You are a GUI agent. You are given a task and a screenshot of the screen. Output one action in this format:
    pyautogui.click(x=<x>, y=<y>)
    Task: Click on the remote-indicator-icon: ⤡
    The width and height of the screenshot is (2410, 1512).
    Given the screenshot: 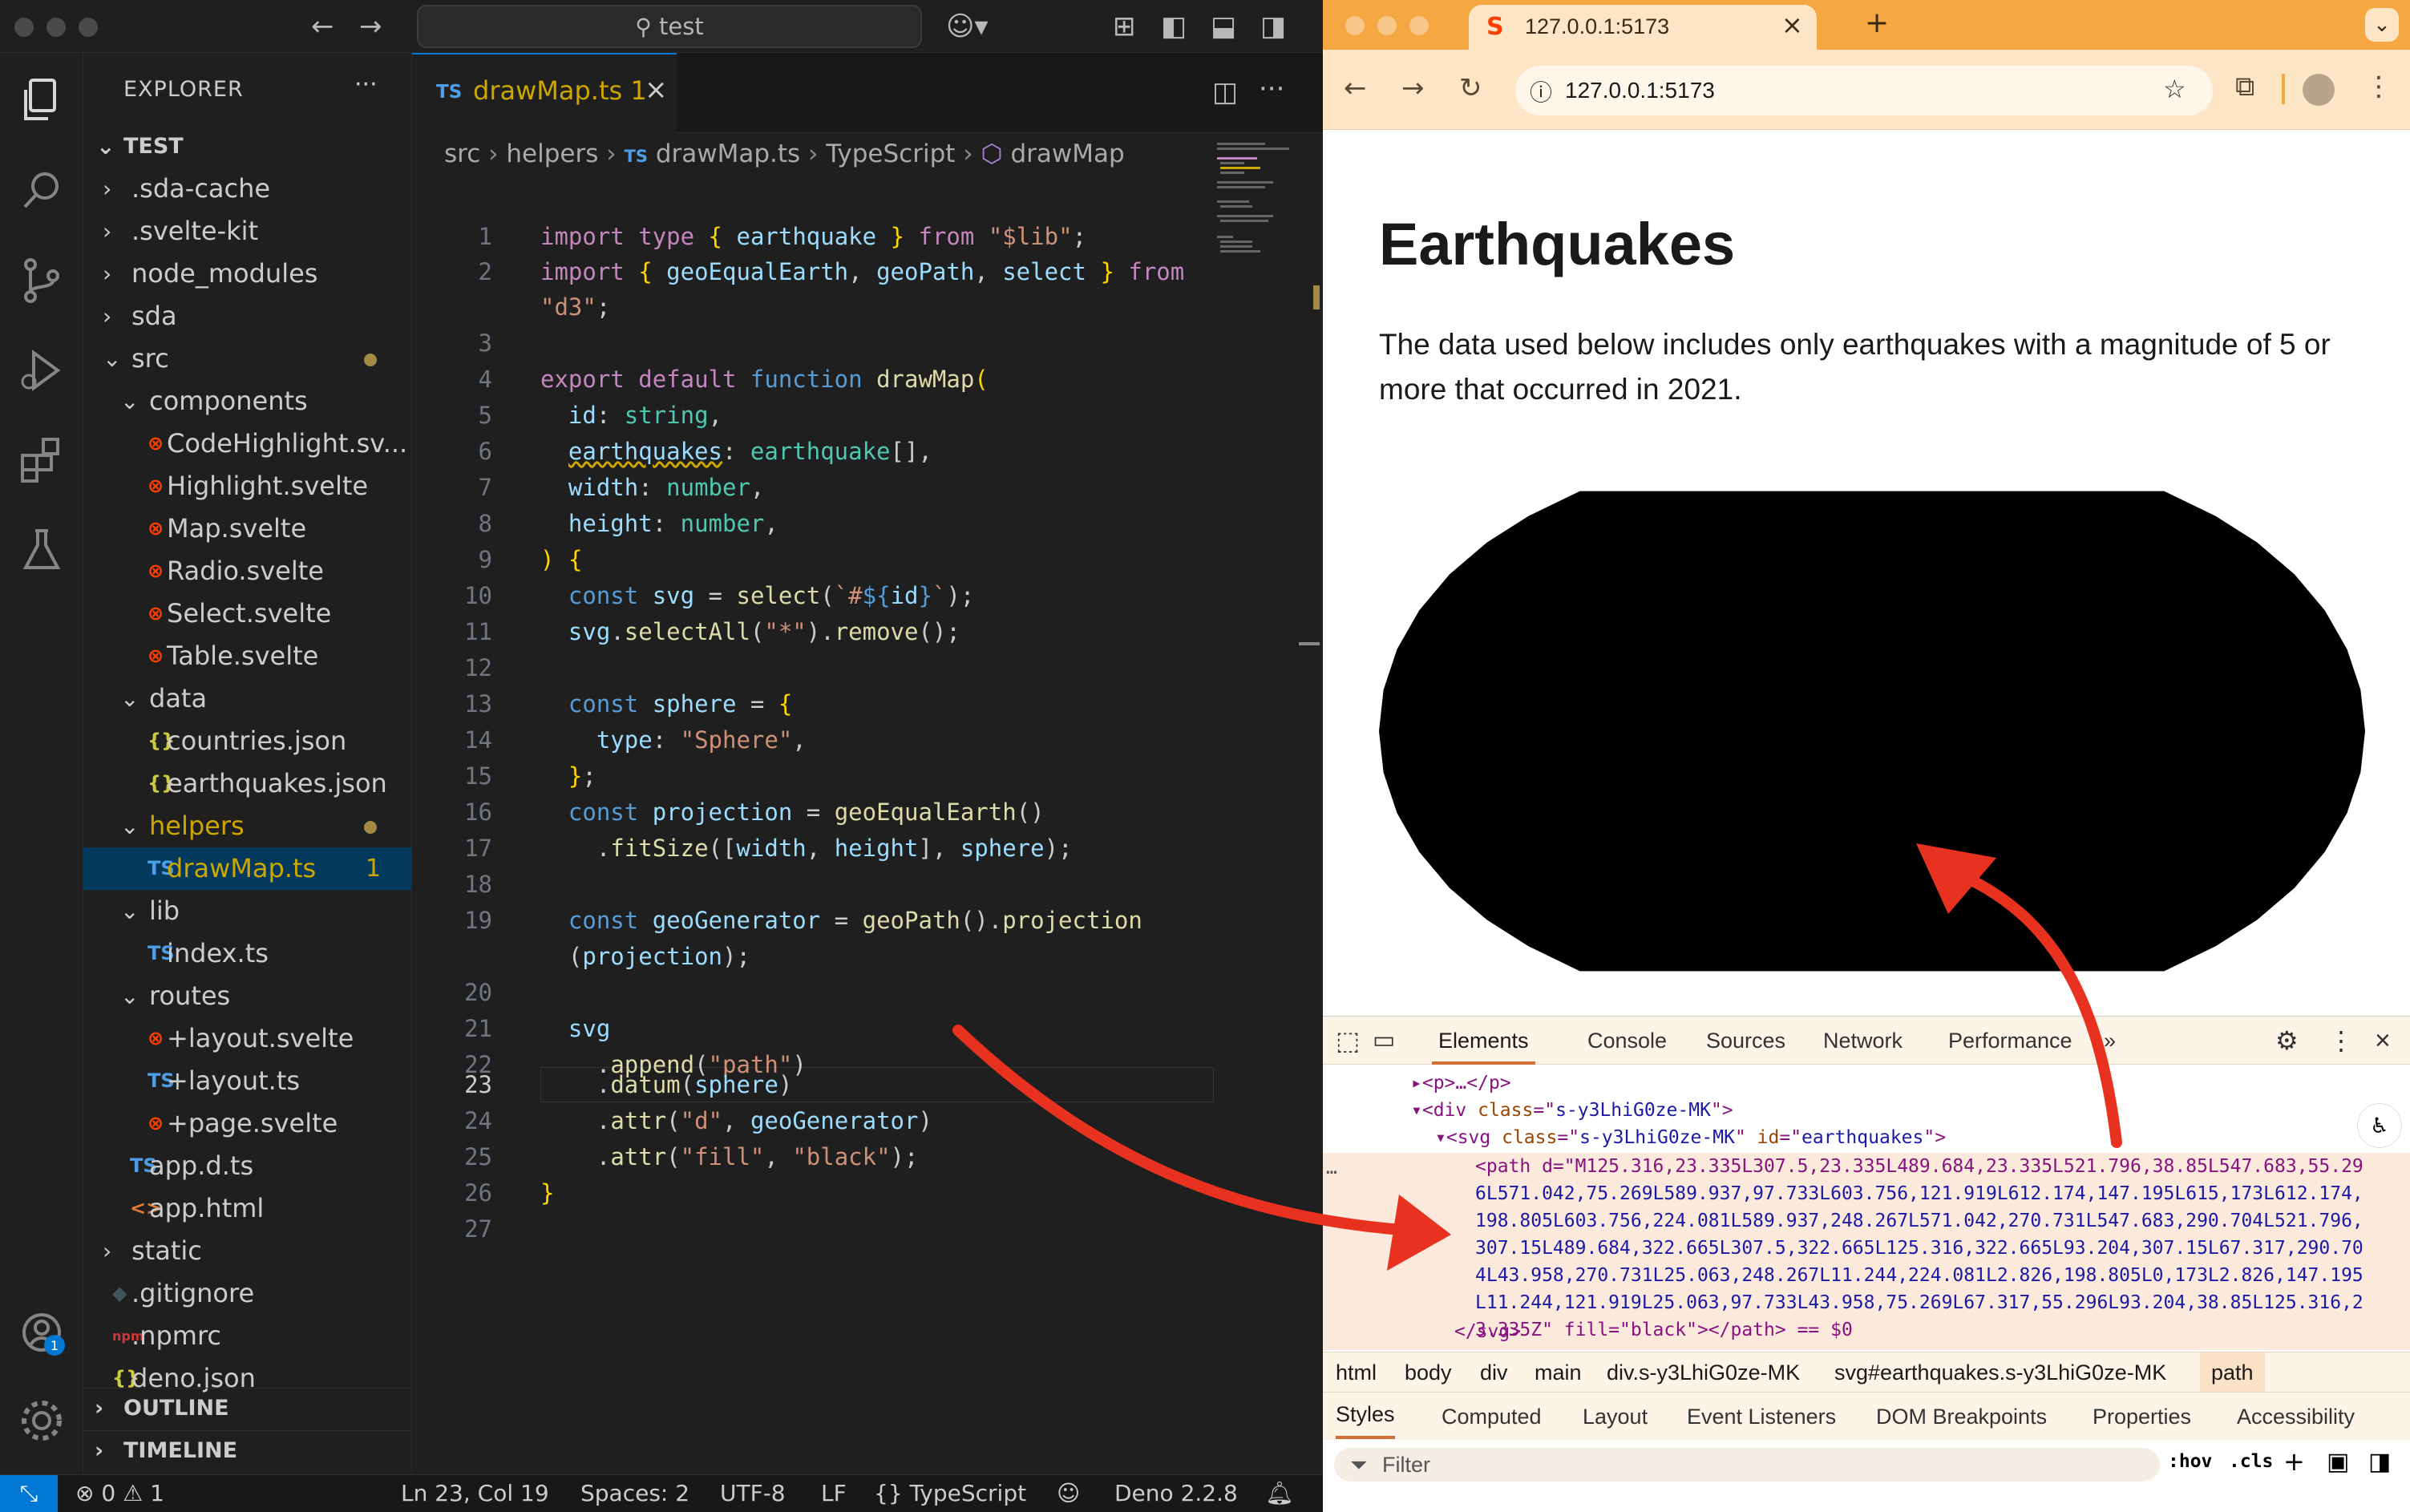 What is the action you would take?
    pyautogui.click(x=29, y=1494)
    